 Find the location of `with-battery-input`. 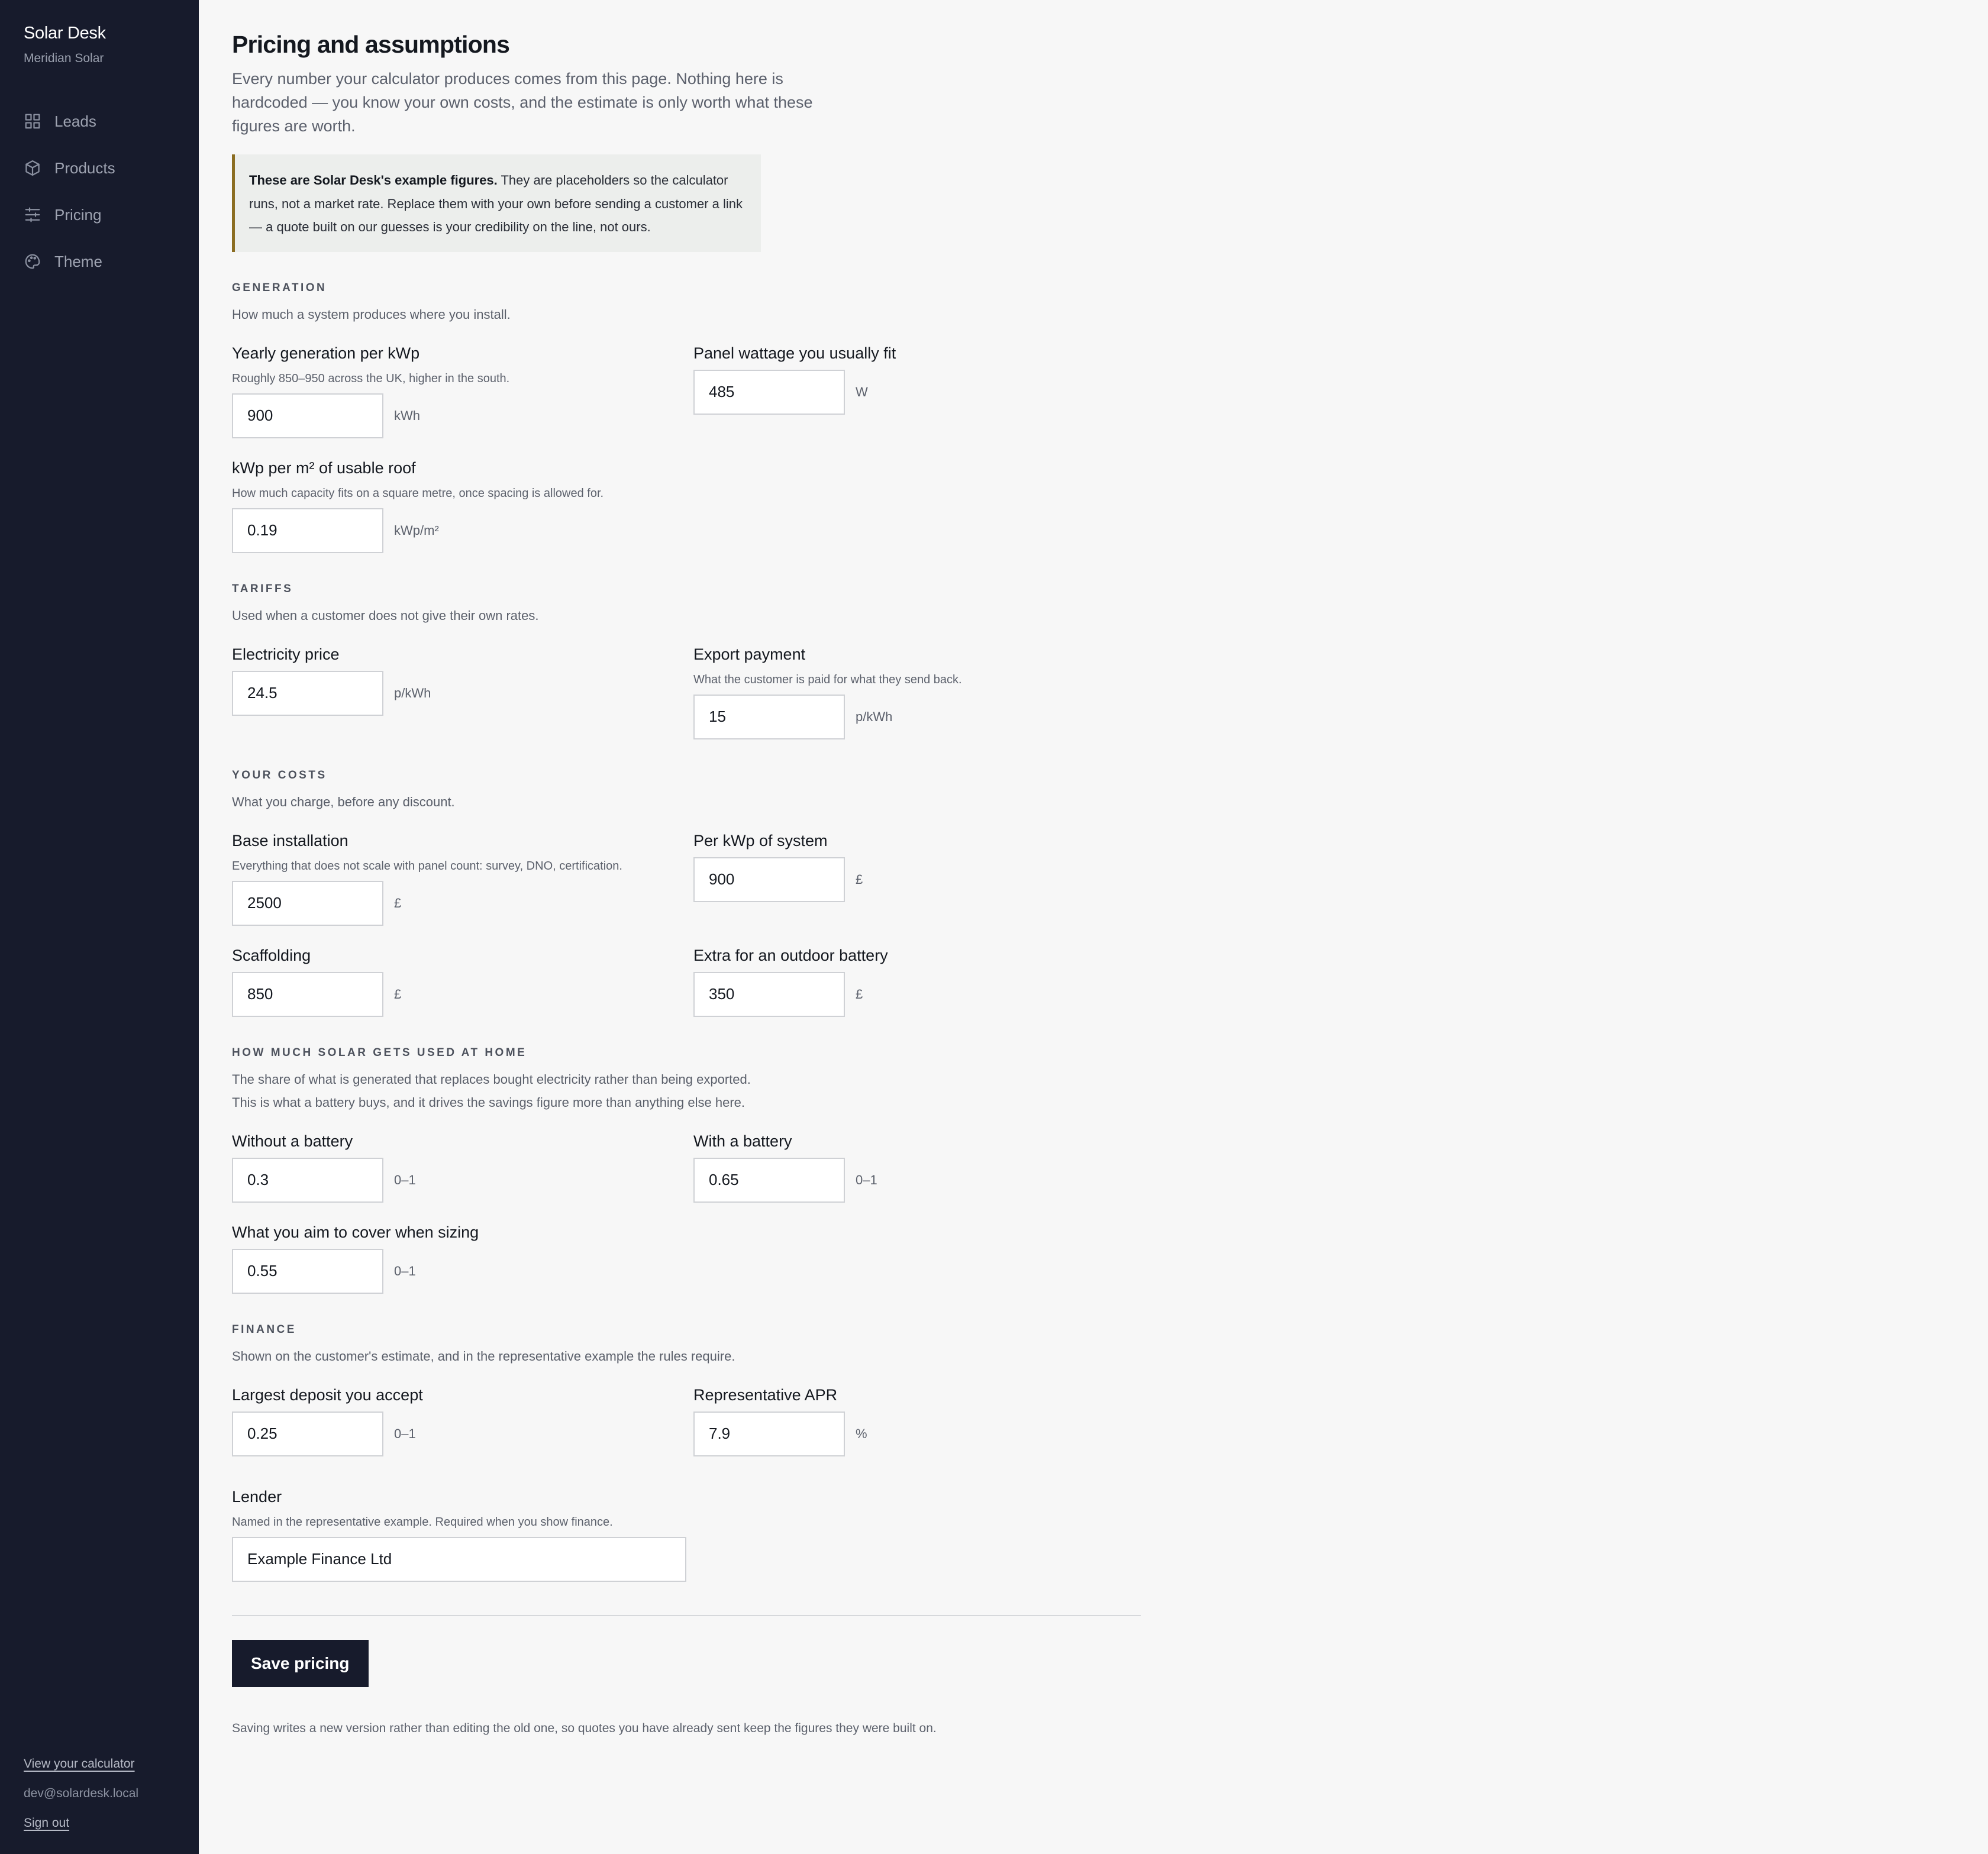

with-battery-input is located at coordinates (769, 1180).